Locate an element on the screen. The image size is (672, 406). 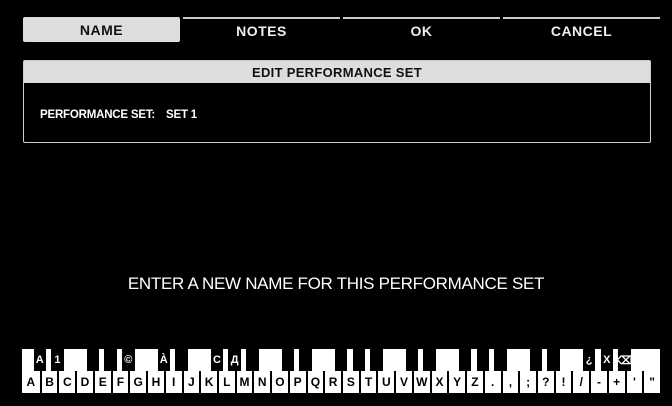
key-white-27: , is located at coordinates (509, 382).